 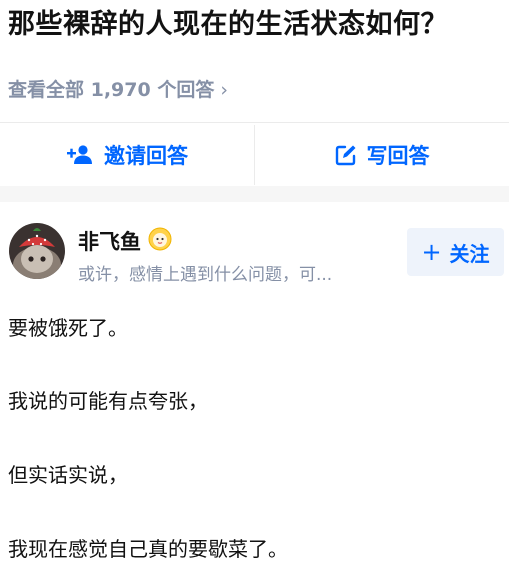 I want to click on invite-answer-button: 邀请回答, so click(x=127, y=155).